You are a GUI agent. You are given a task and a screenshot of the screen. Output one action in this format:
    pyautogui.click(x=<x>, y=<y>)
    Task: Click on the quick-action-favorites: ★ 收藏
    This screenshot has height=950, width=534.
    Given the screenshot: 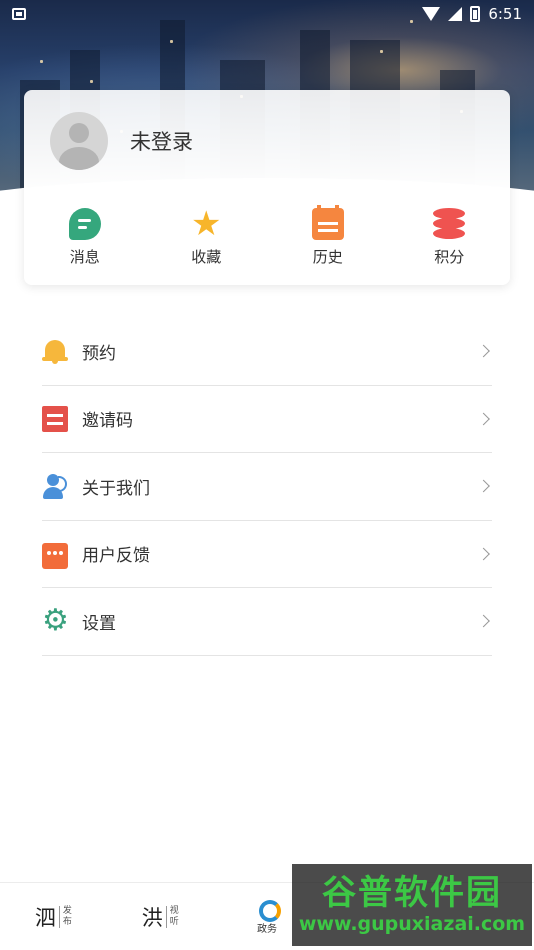 What is the action you would take?
    pyautogui.click(x=207, y=235)
    